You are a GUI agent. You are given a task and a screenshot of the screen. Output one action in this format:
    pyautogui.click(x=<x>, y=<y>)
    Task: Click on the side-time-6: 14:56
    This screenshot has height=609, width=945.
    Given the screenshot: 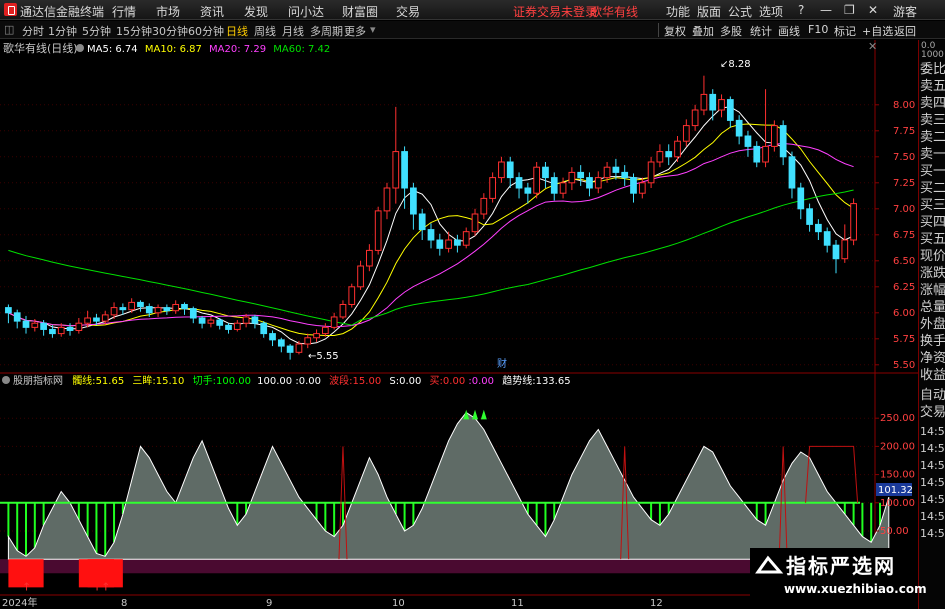 What is the action you would take?
    pyautogui.click(x=932, y=533)
    